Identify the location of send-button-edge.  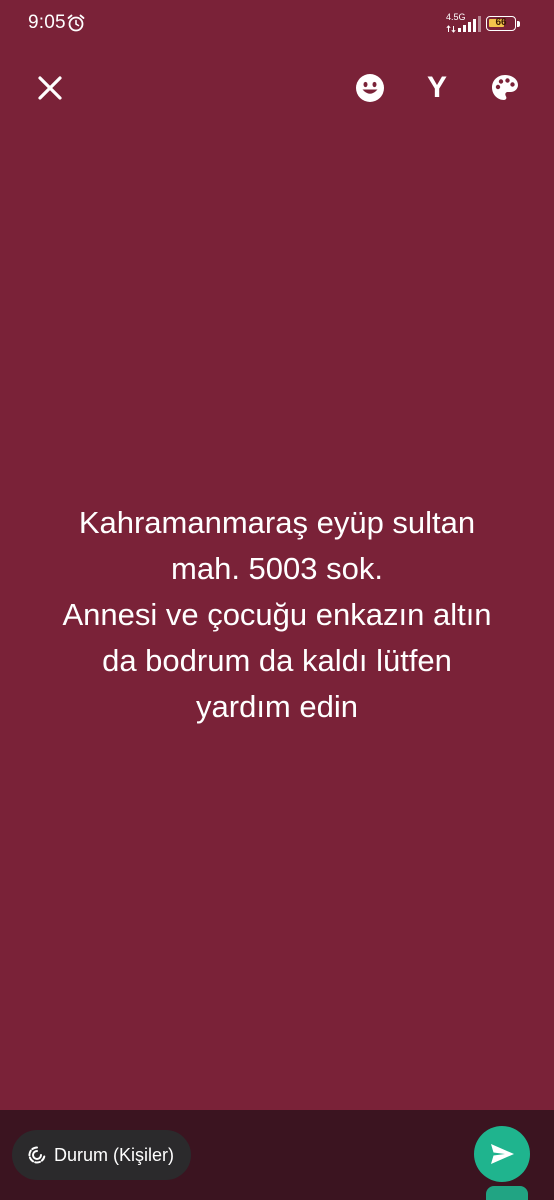
(507, 1193).